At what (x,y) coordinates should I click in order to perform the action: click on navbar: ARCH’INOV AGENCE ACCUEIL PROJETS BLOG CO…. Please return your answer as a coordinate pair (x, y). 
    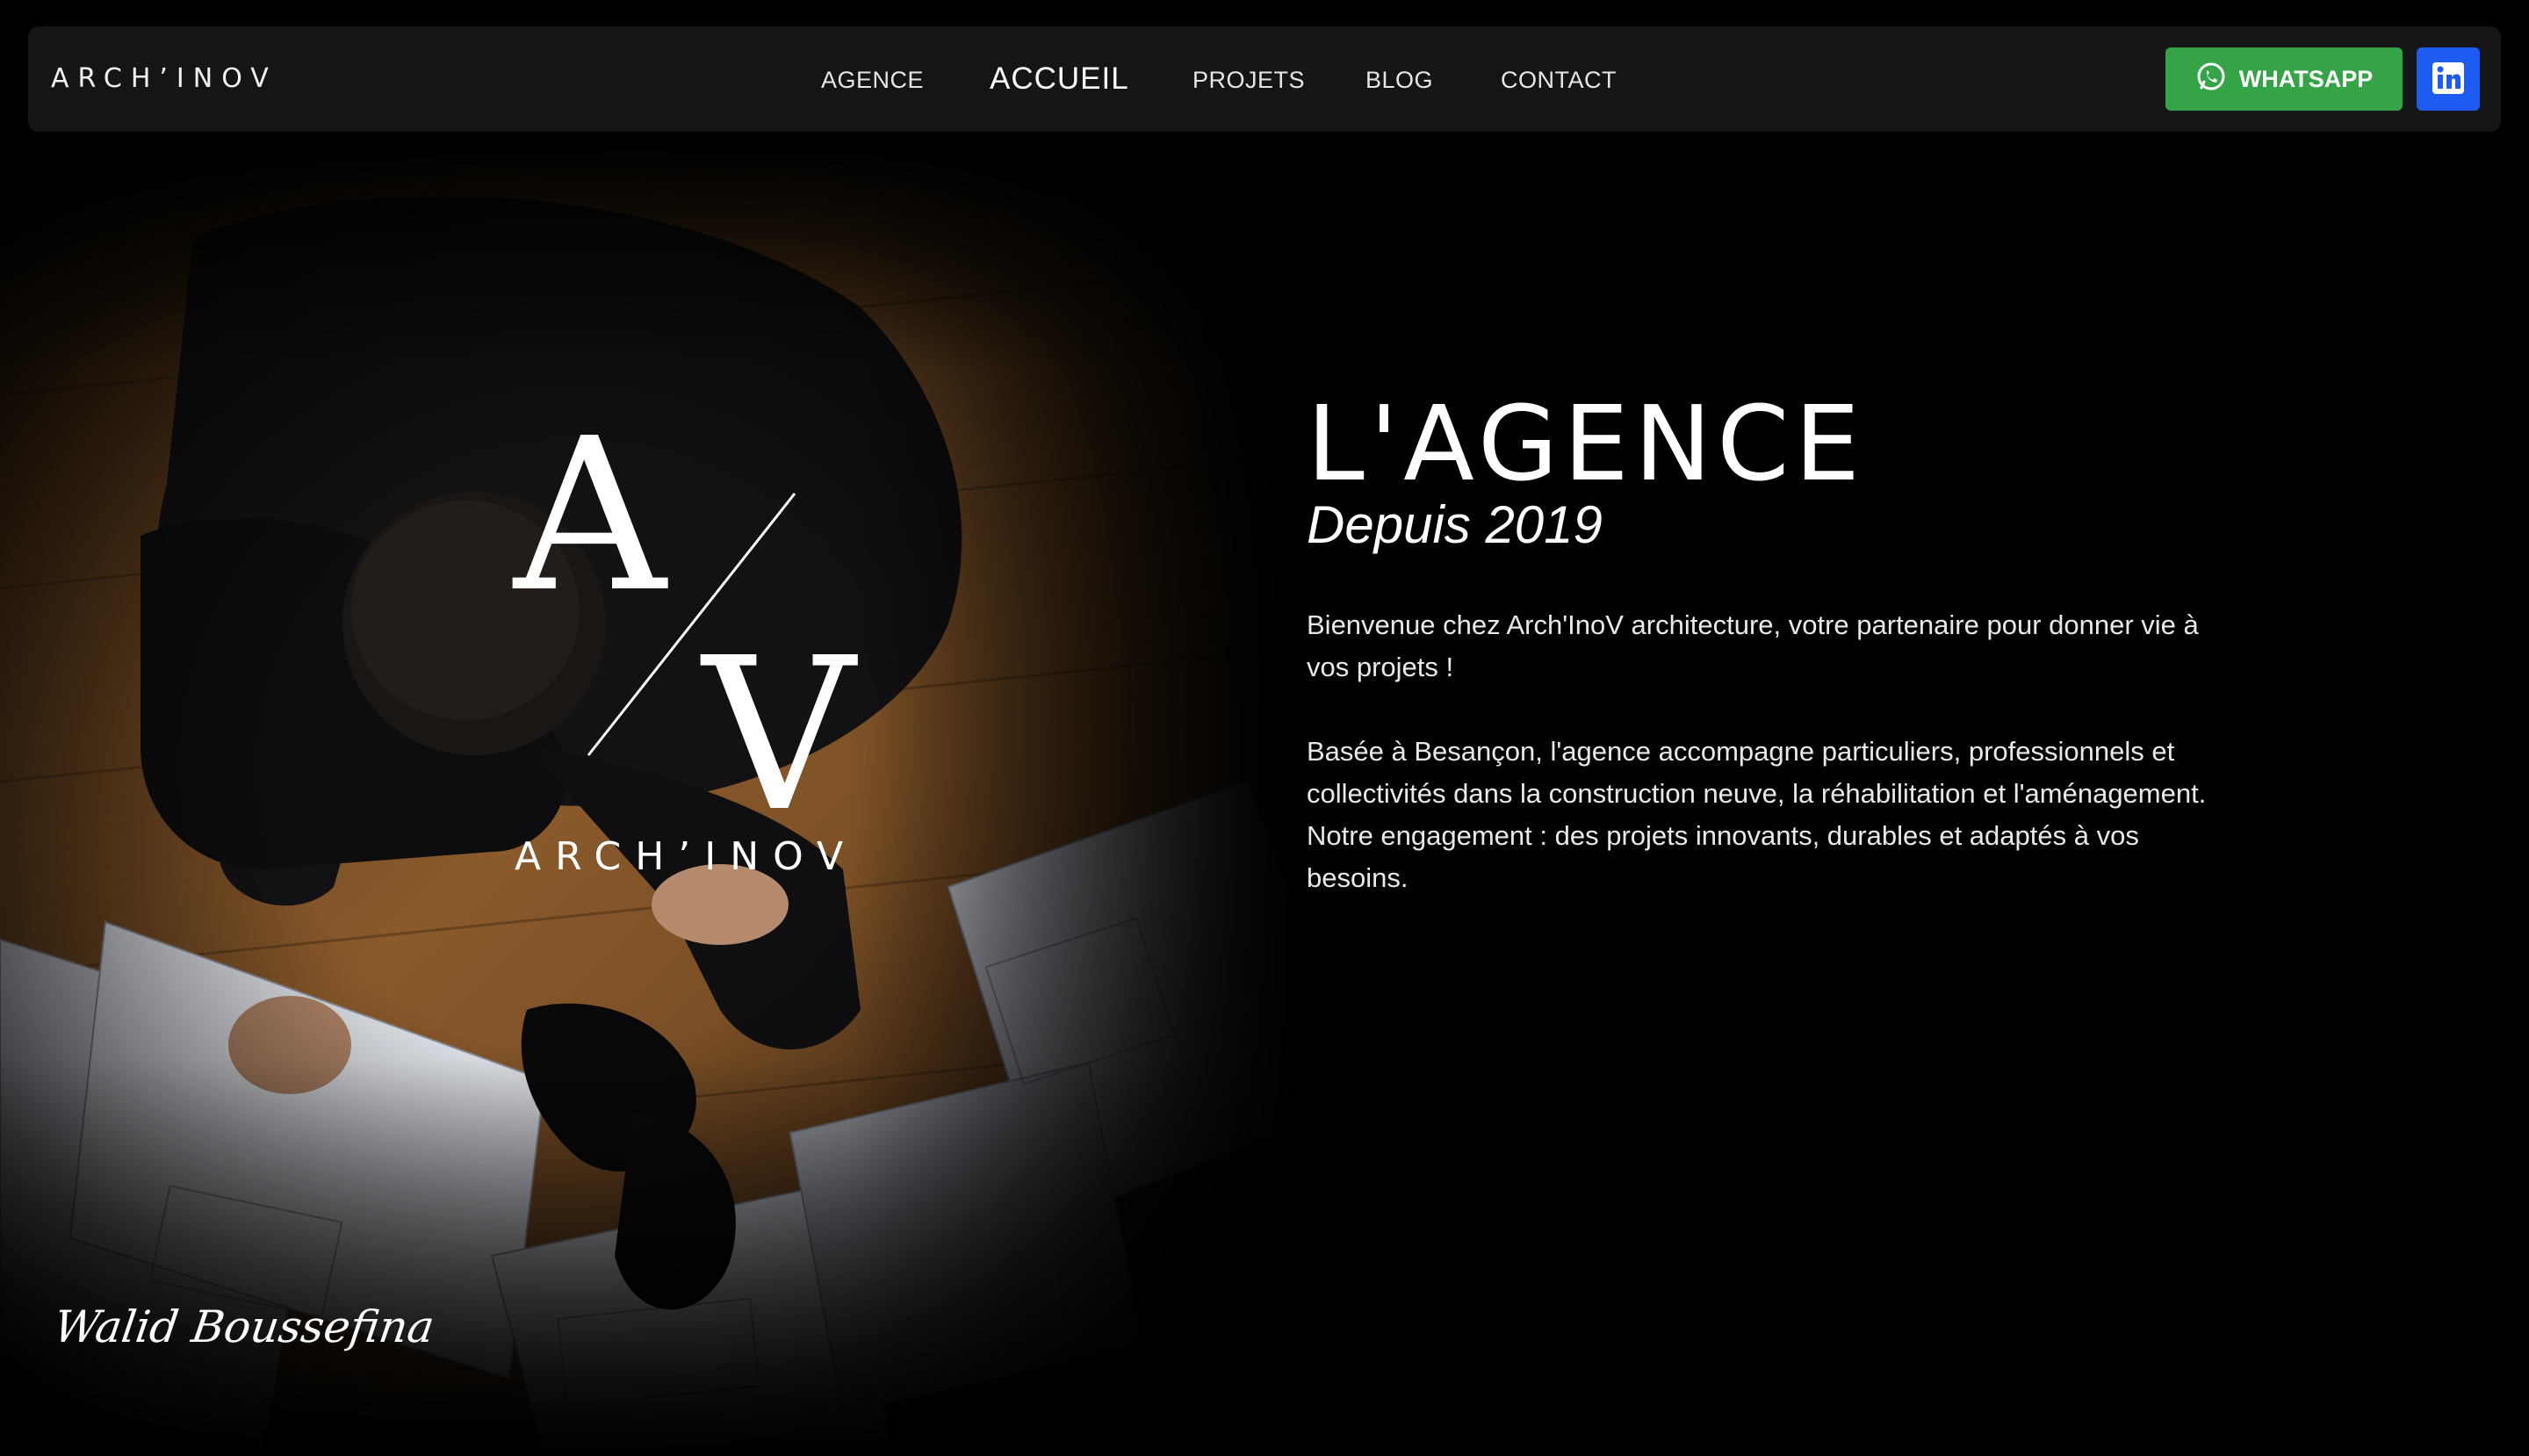
    Looking at the image, I should click on (1265, 79).